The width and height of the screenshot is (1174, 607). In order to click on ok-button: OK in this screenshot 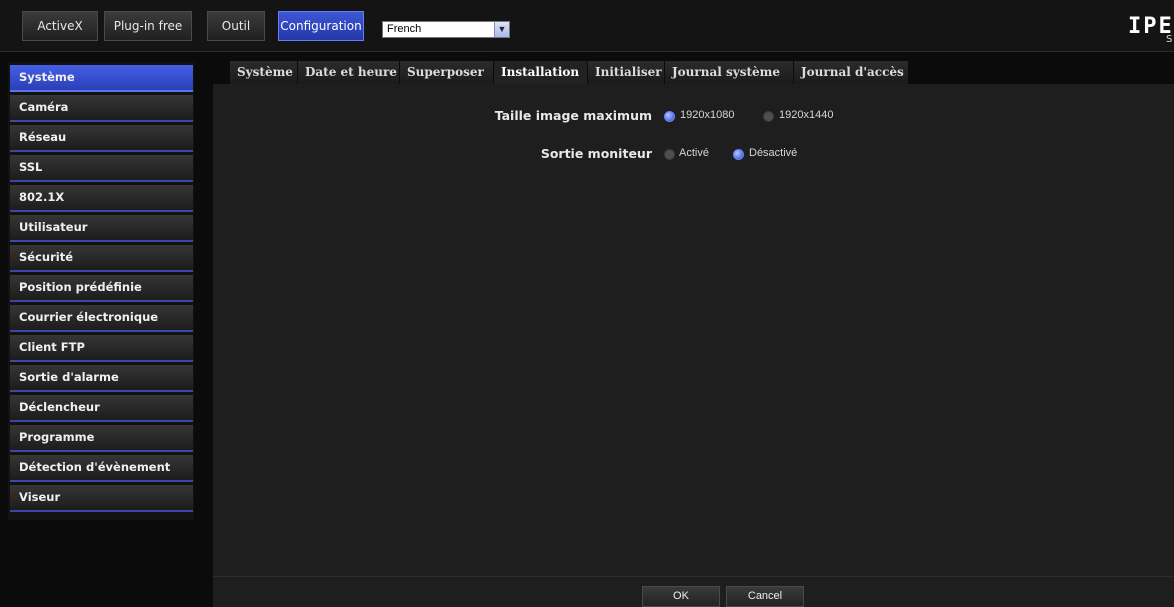, I will do `click(681, 596)`.